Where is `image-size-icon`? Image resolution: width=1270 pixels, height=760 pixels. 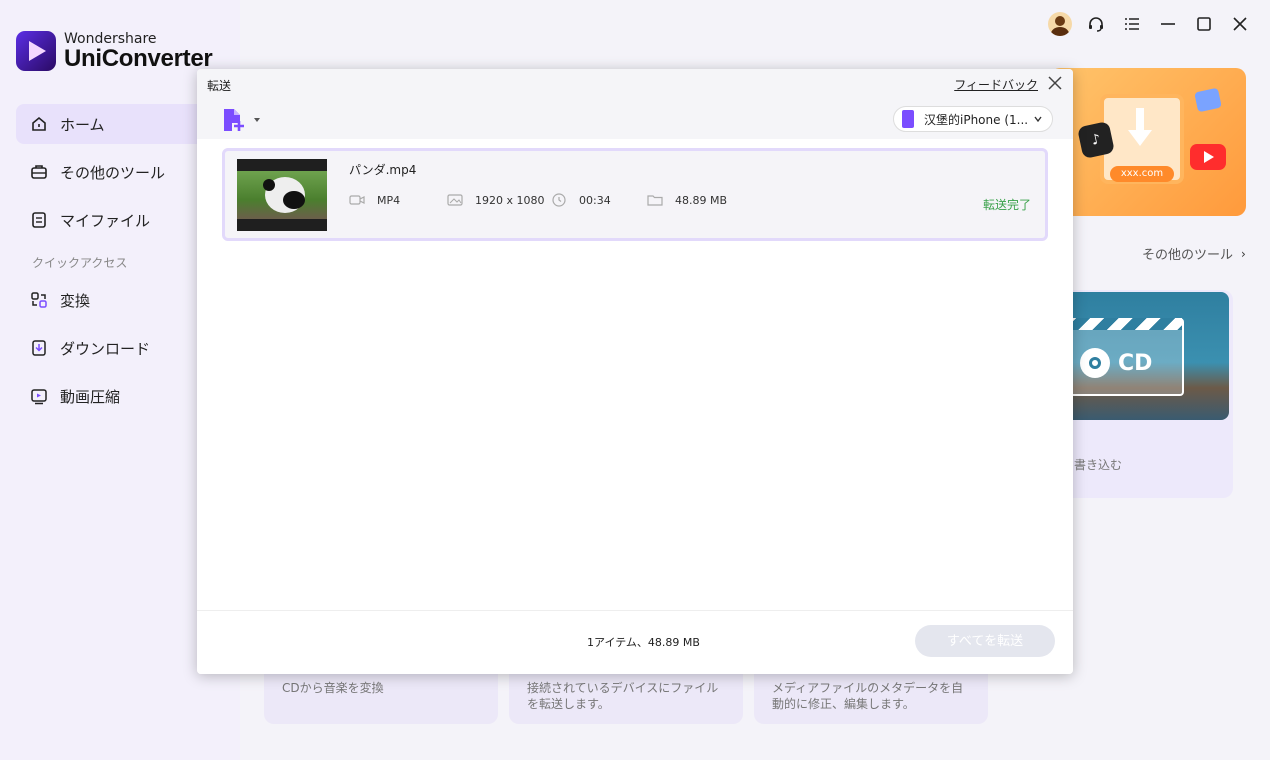
image-size-icon is located at coordinates (455, 200).